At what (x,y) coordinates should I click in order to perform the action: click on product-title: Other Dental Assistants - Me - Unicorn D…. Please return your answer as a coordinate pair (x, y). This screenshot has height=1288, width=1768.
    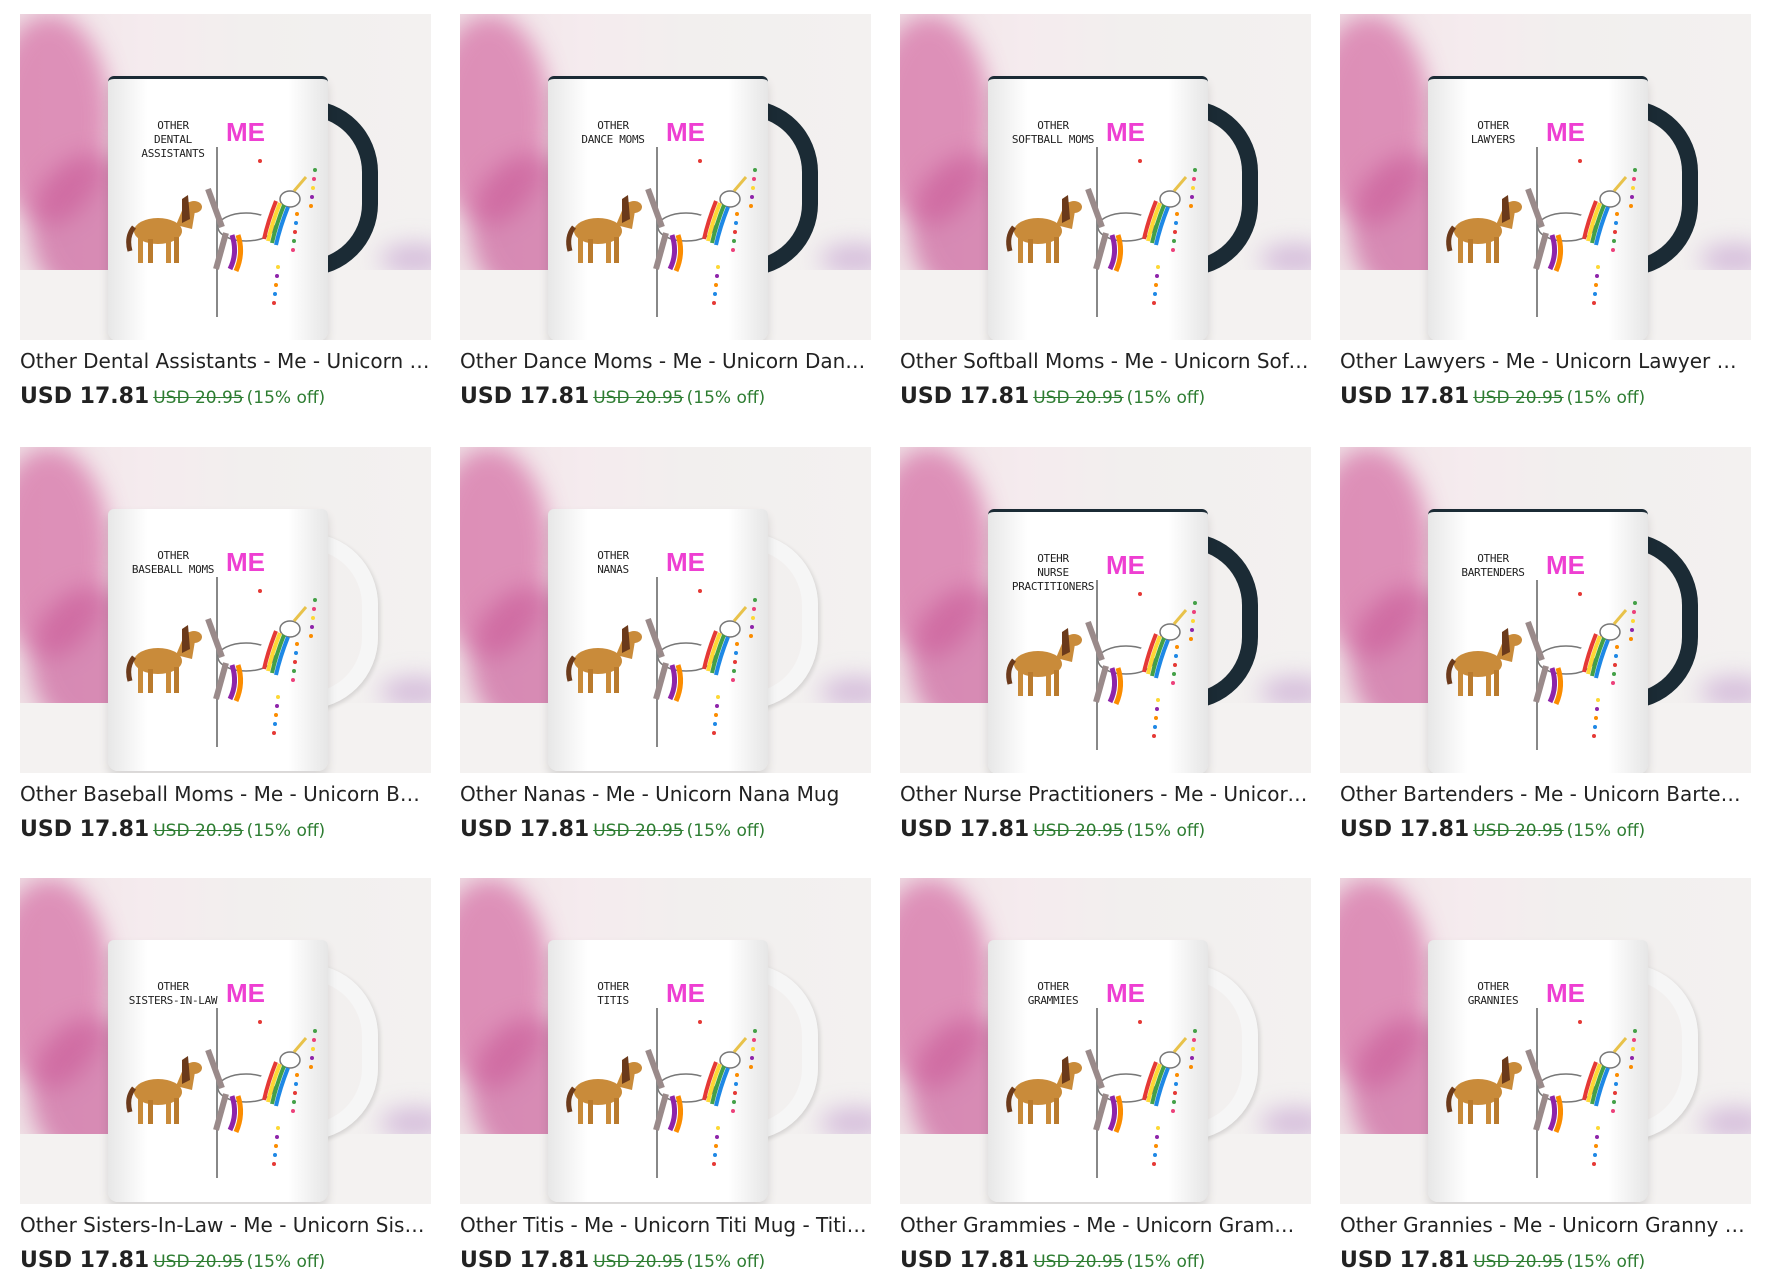
    Looking at the image, I should click on (225, 361).